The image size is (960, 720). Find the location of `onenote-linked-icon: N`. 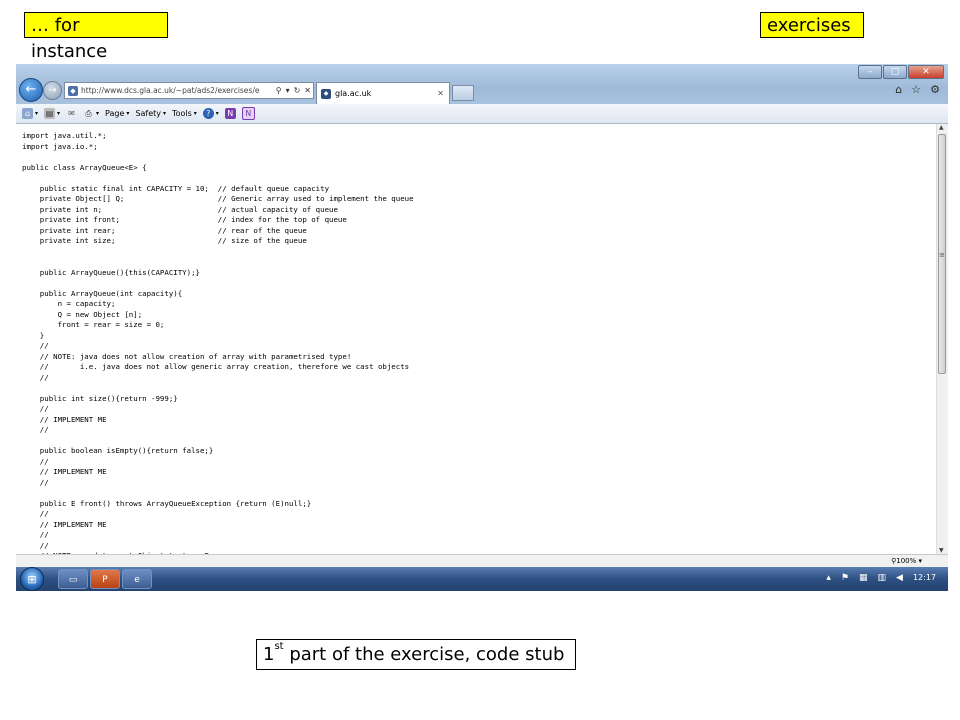

onenote-linked-icon: N is located at coordinates (248, 113).